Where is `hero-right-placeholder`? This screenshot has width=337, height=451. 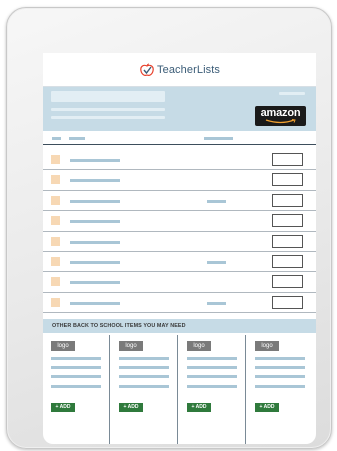
hero-right-placeholder is located at coordinates (292, 93).